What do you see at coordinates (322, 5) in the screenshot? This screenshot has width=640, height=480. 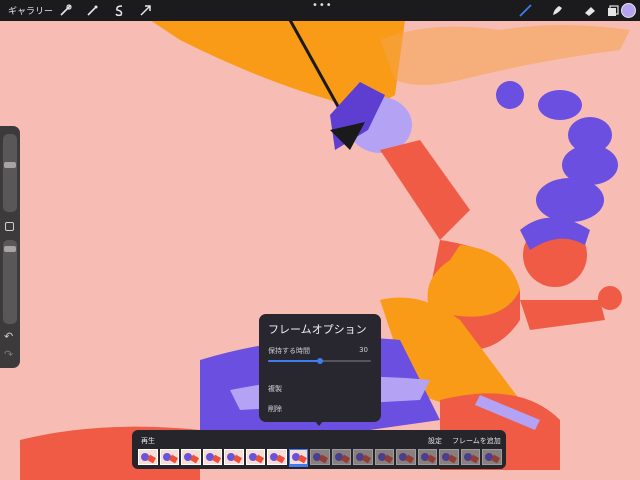 I see `more-menu-icon: •••` at bounding box center [322, 5].